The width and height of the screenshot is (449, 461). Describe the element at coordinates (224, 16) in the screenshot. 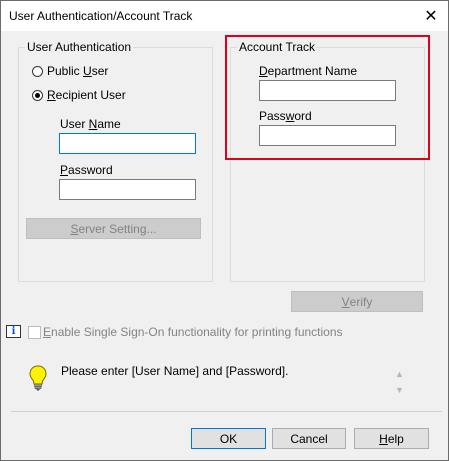

I see `title-bar: User Authentication/Account Track ✕` at that location.